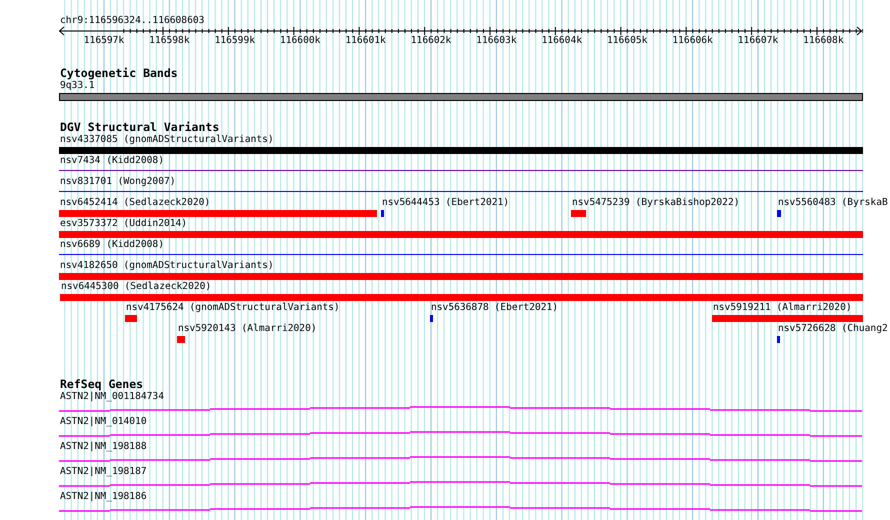 The width and height of the screenshot is (890, 520). I want to click on ruler-tick-label: 116598k, so click(169, 41).